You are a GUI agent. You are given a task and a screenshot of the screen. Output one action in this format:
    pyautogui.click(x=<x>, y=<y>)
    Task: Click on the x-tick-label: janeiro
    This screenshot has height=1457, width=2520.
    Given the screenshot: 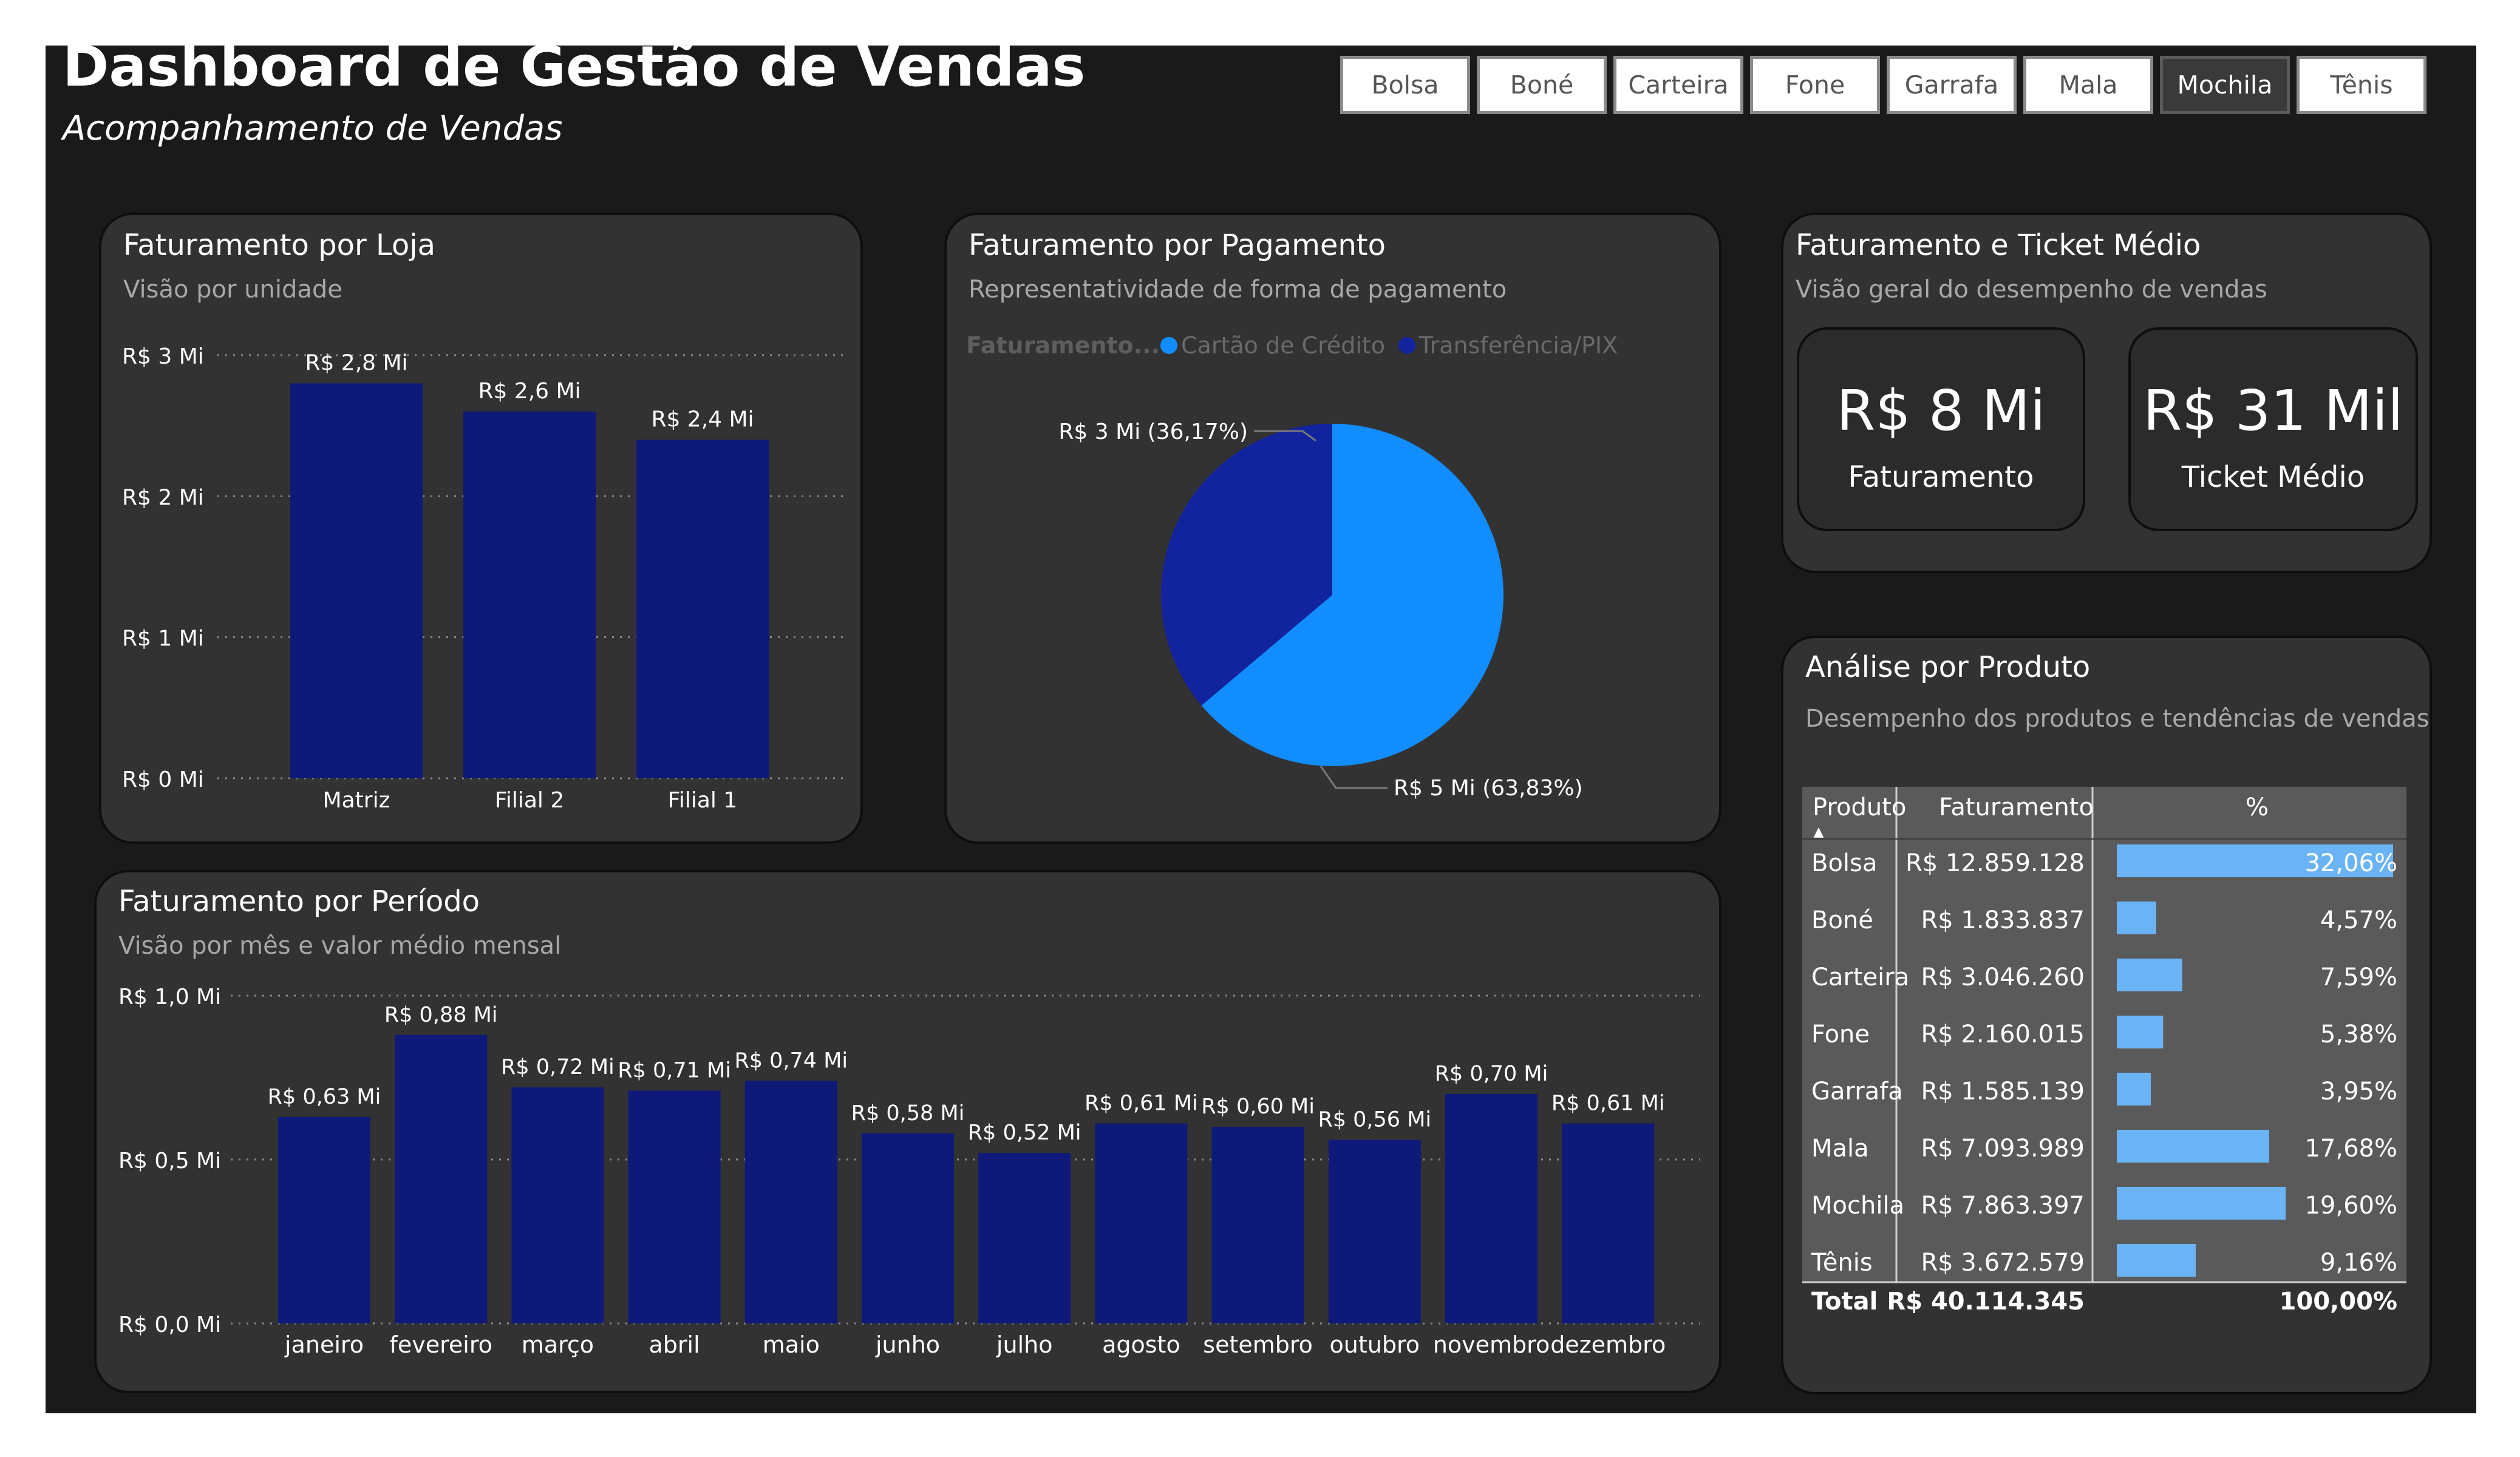 What is the action you would take?
    pyautogui.click(x=324, y=1344)
    